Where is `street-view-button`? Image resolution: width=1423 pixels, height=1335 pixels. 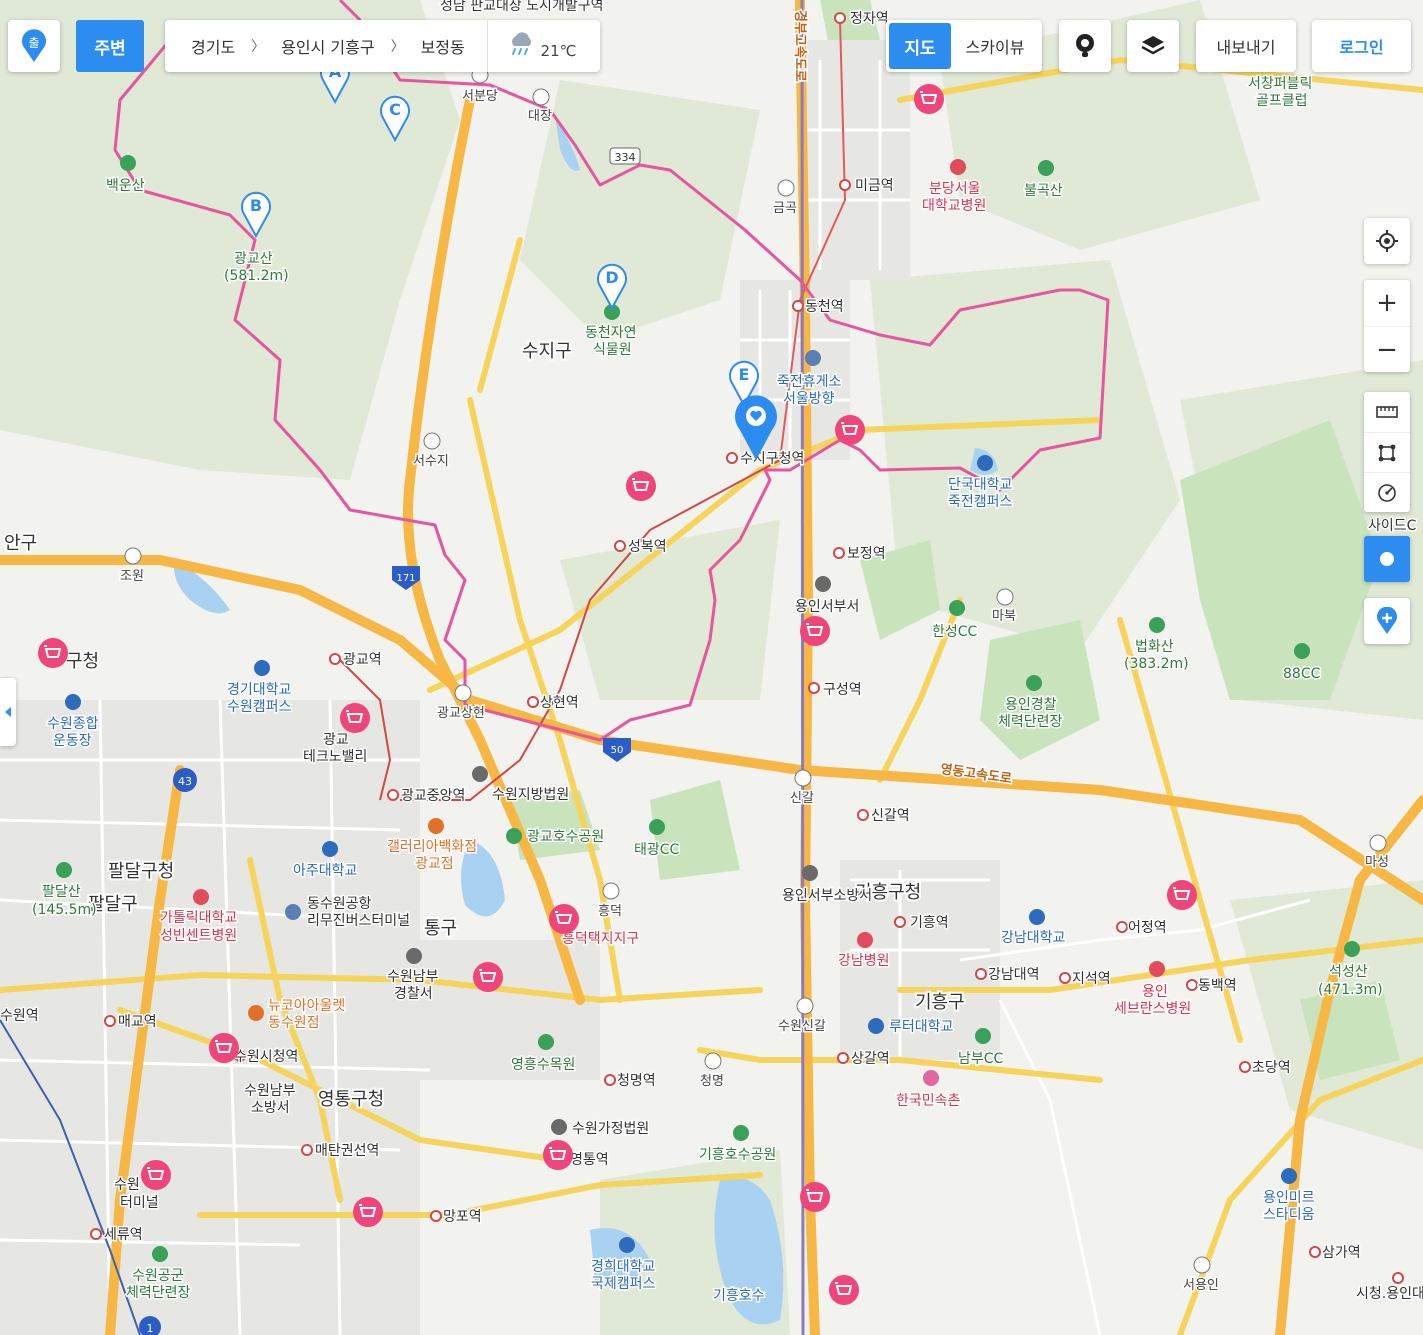 street-view-button is located at coordinates (1085, 46).